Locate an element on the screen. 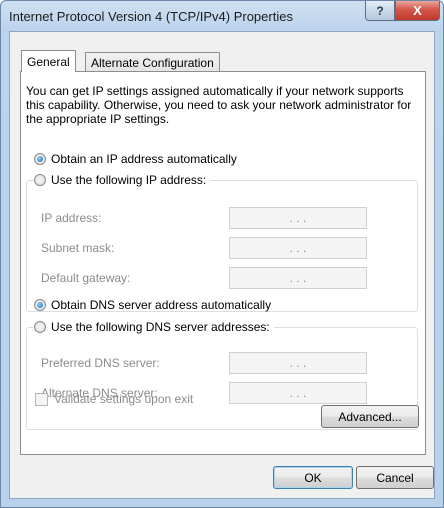  checkbox-box is located at coordinates (41, 399).